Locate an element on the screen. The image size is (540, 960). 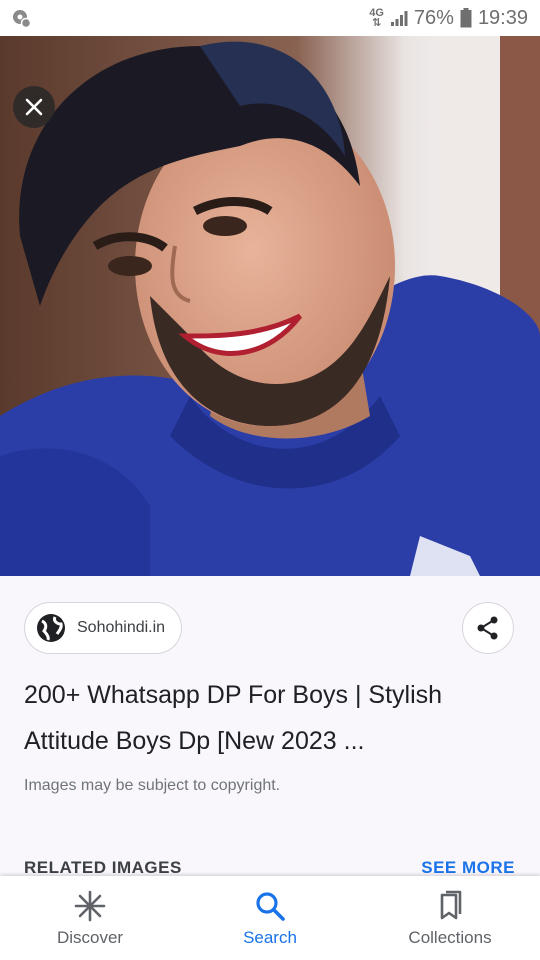
battery-icon is located at coordinates (466, 18).